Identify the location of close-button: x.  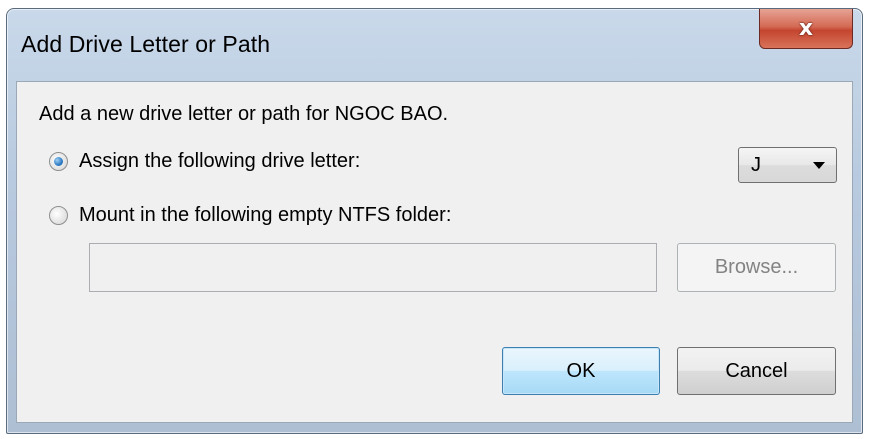
(806, 29).